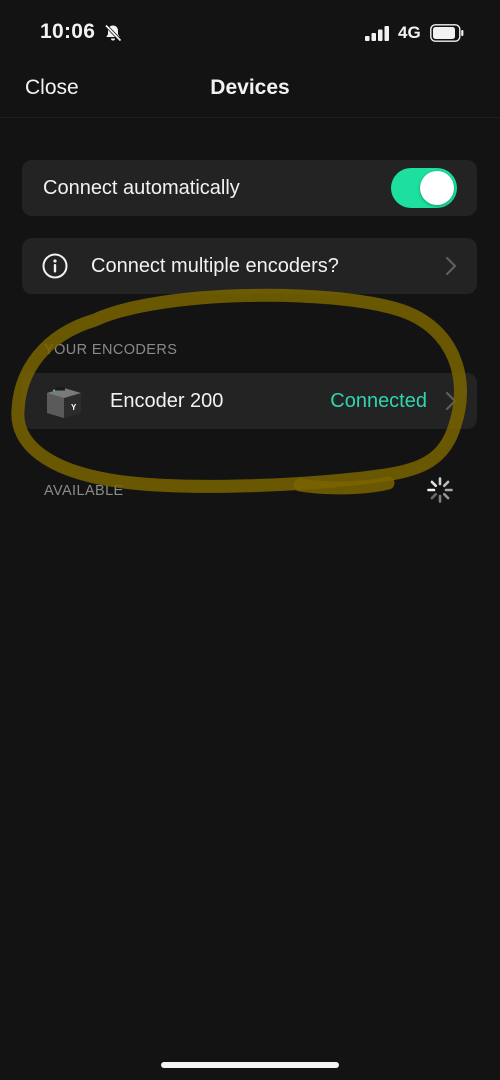 The width and height of the screenshot is (500, 1080). Describe the element at coordinates (409, 32) in the screenshot. I see `network-label: 4G` at that location.